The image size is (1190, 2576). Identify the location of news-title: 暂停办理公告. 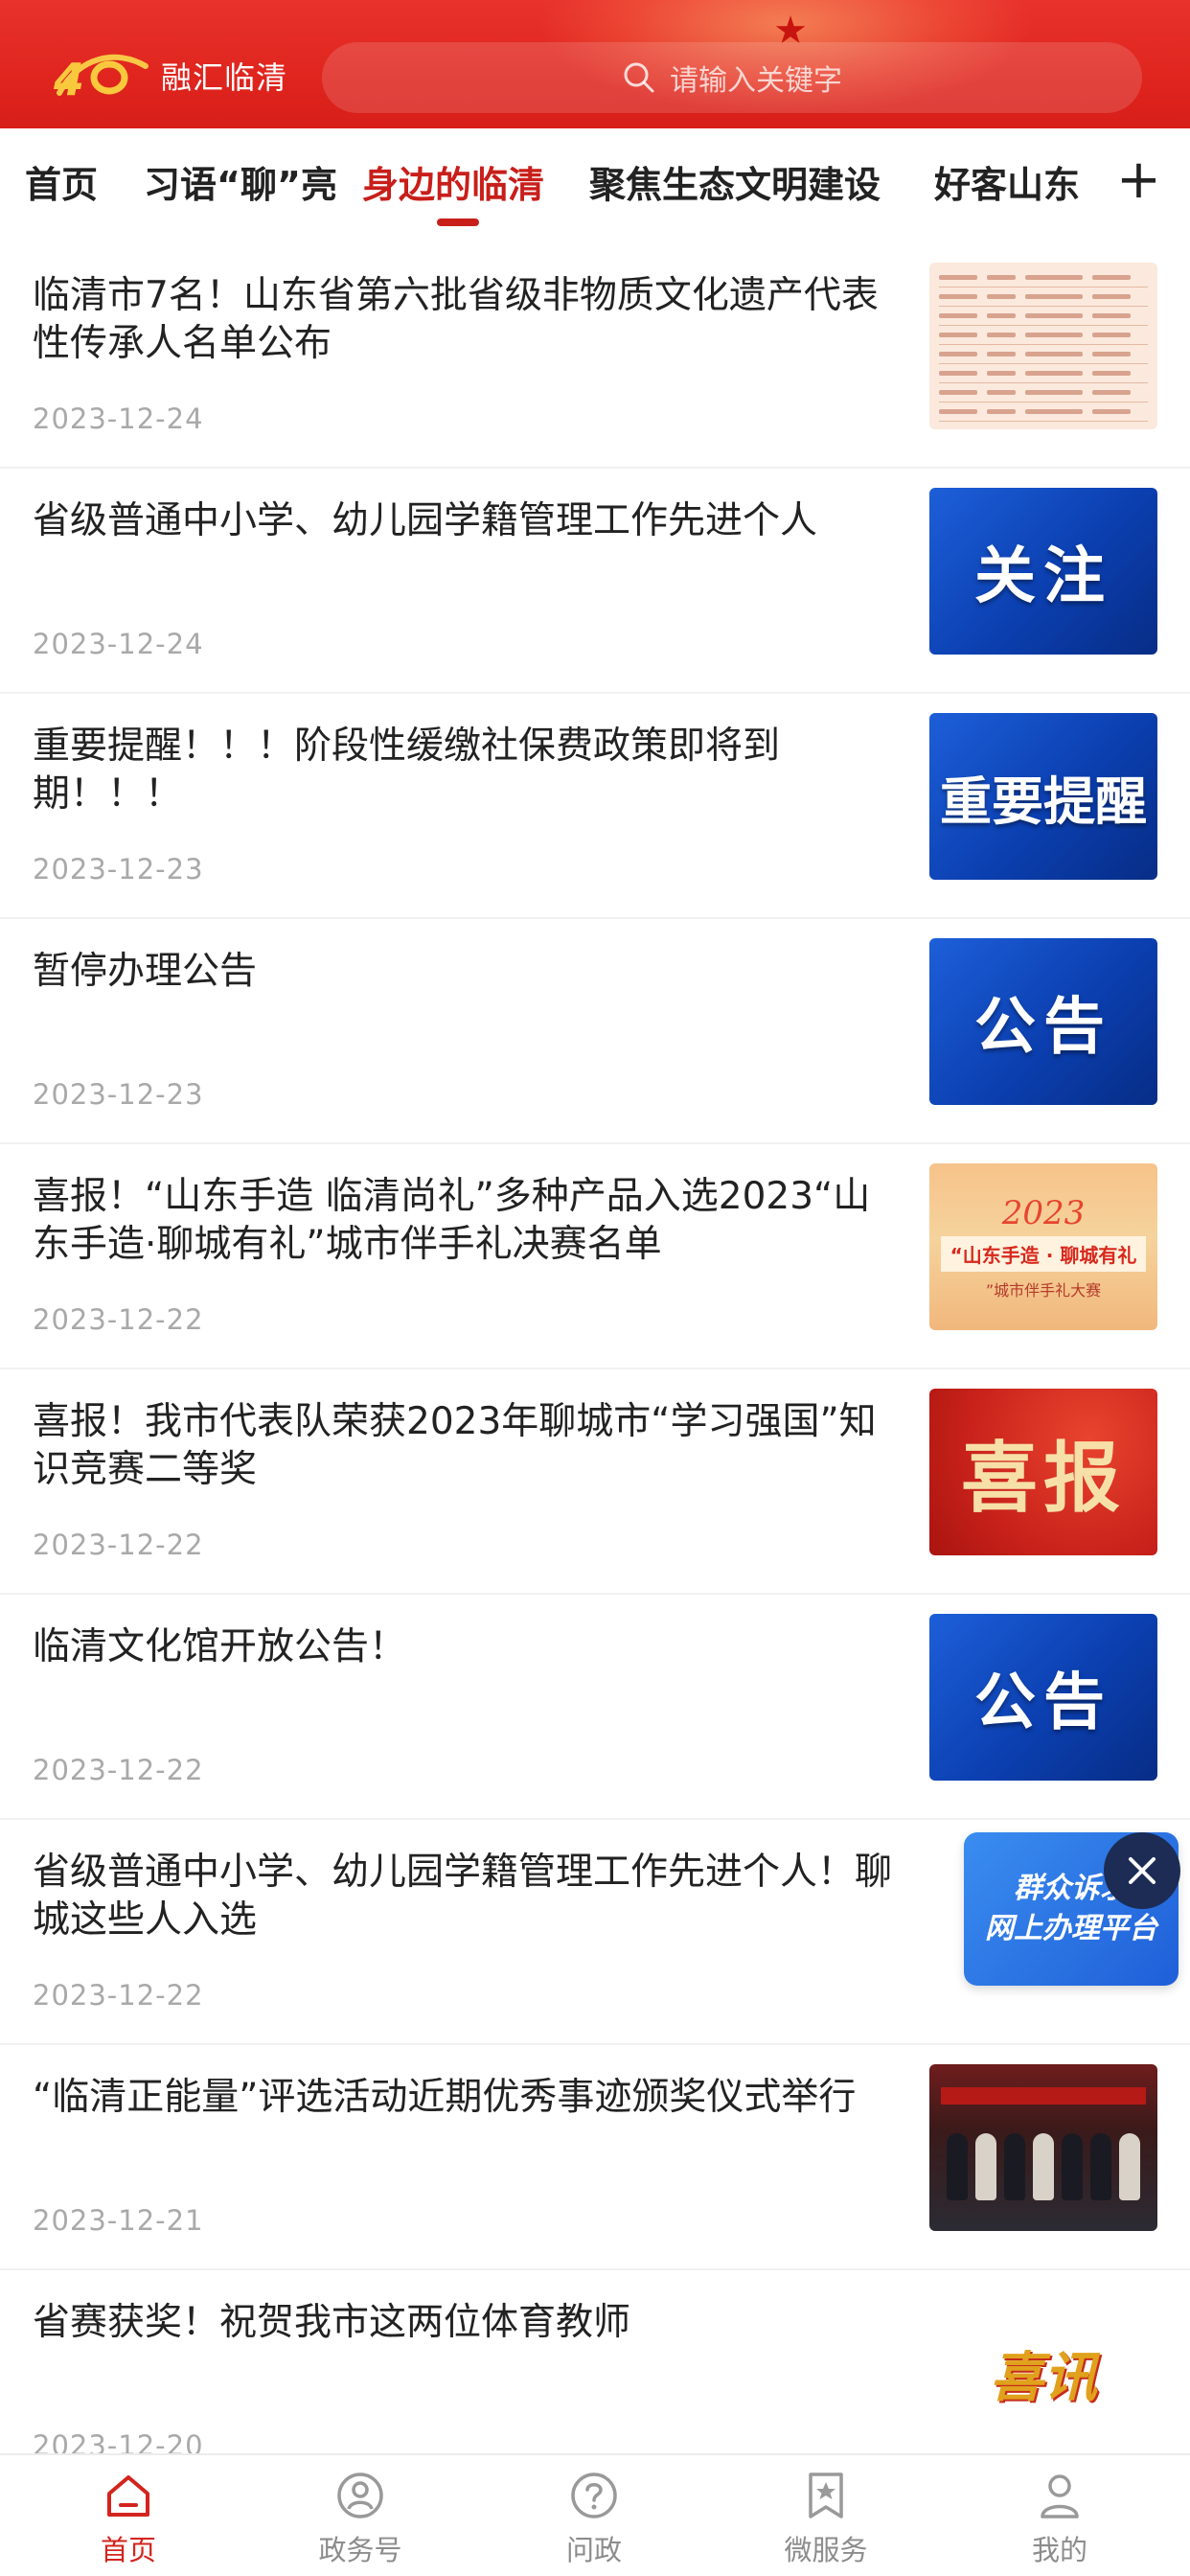
(146, 971).